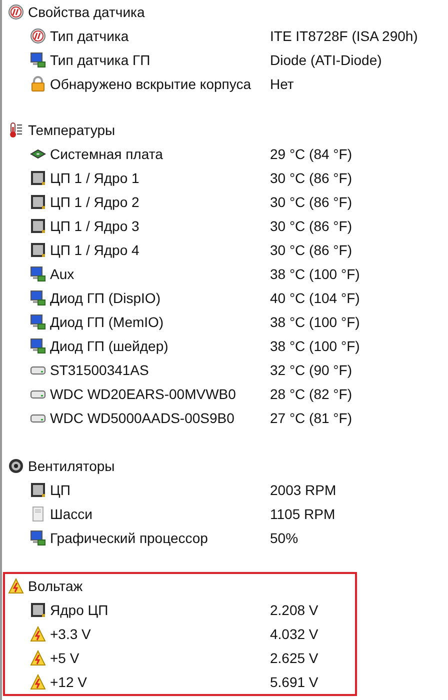 This screenshot has height=700, width=448. I want to click on sensor-value: Diode (ATI-Diode), so click(326, 60).